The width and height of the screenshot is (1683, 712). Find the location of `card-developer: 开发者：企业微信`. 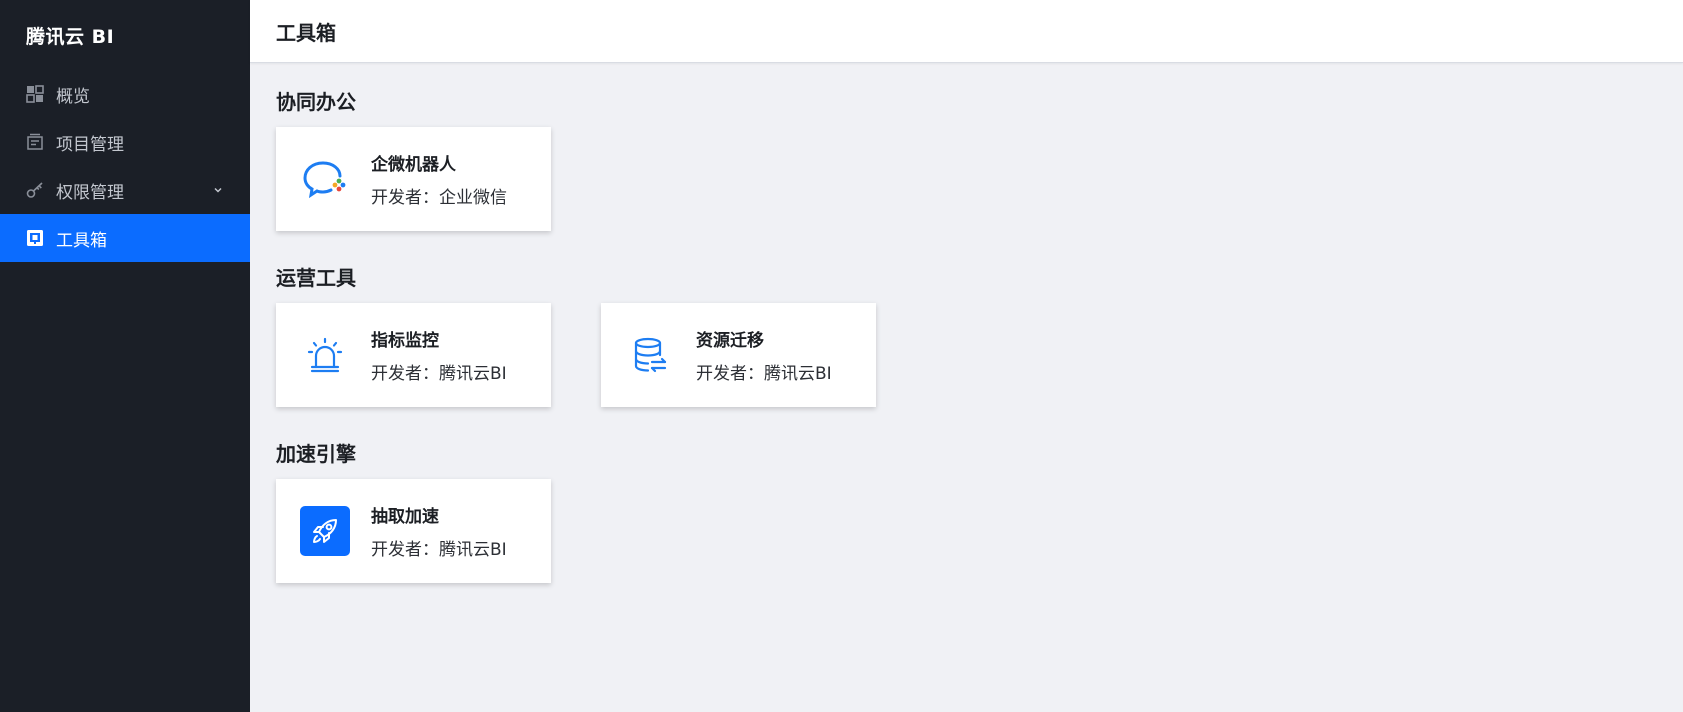

card-developer: 开发者：企业微信 is located at coordinates (439, 198).